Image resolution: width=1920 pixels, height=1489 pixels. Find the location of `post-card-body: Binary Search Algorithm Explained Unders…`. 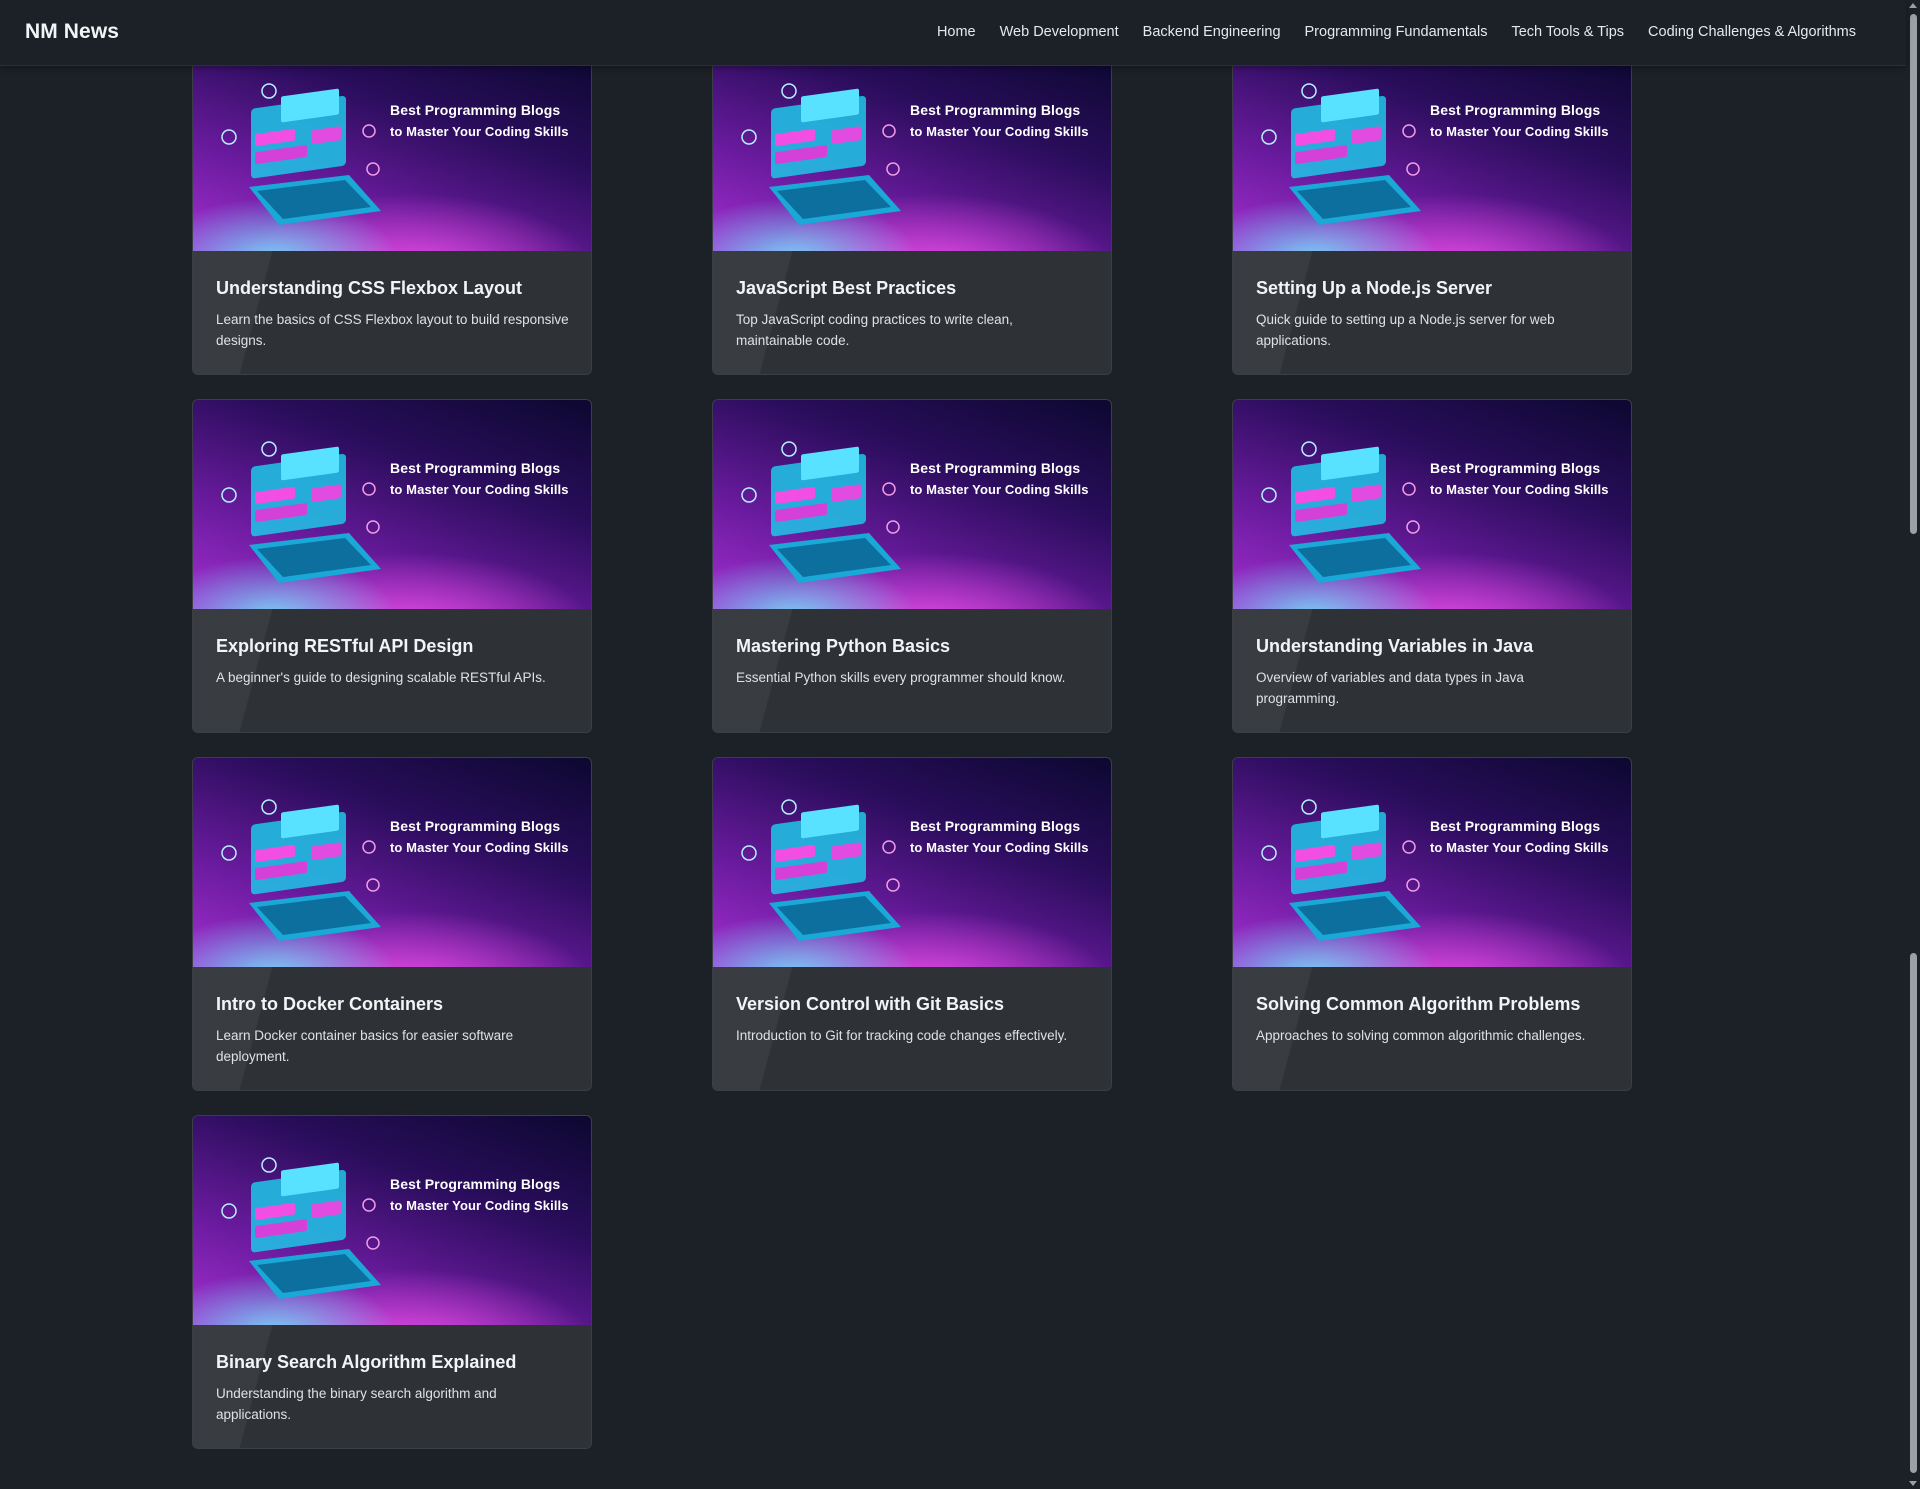

post-card-body: Binary Search Algorithm Explained Unders… is located at coordinates (392, 1386).